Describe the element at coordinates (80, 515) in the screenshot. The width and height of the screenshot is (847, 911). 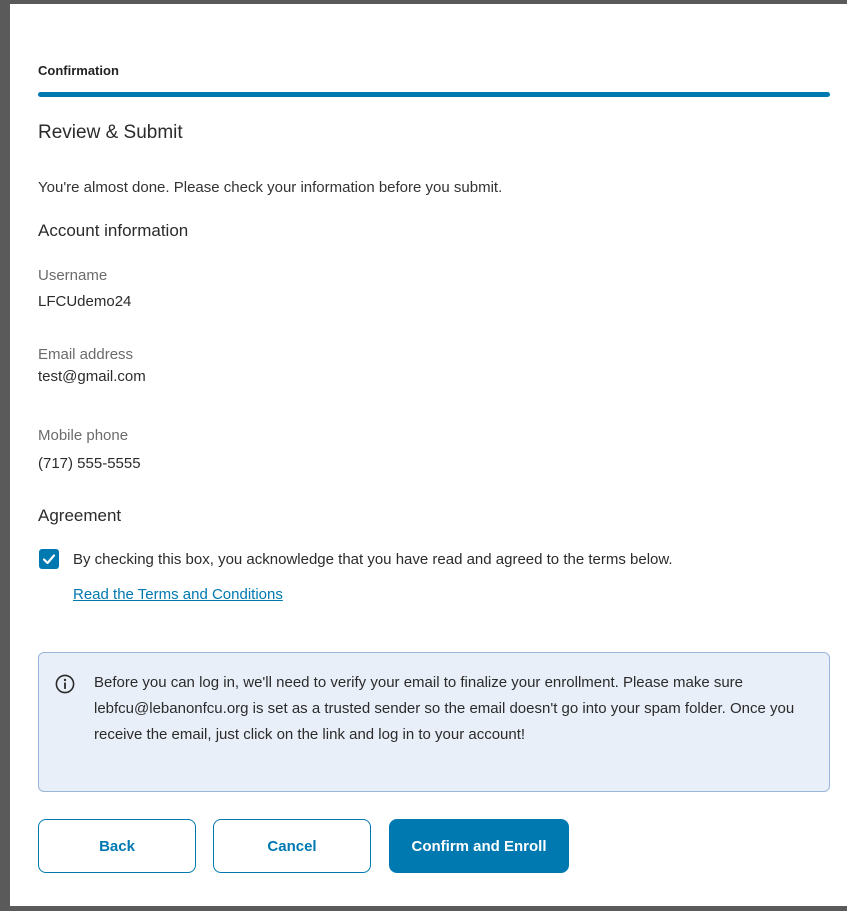
I see `agreement-heading: Agreement` at that location.